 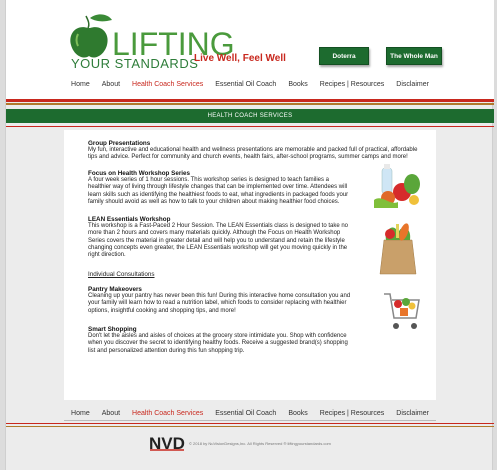 What do you see at coordinates (397, 186) in the screenshot?
I see `produce-image` at bounding box center [397, 186].